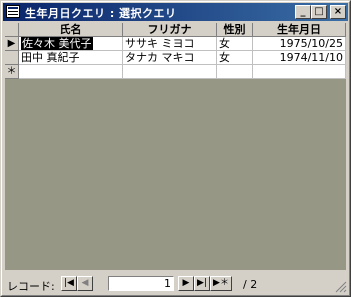  Describe the element at coordinates (13, 11) in the screenshot. I see `datasheet-icon` at that location.